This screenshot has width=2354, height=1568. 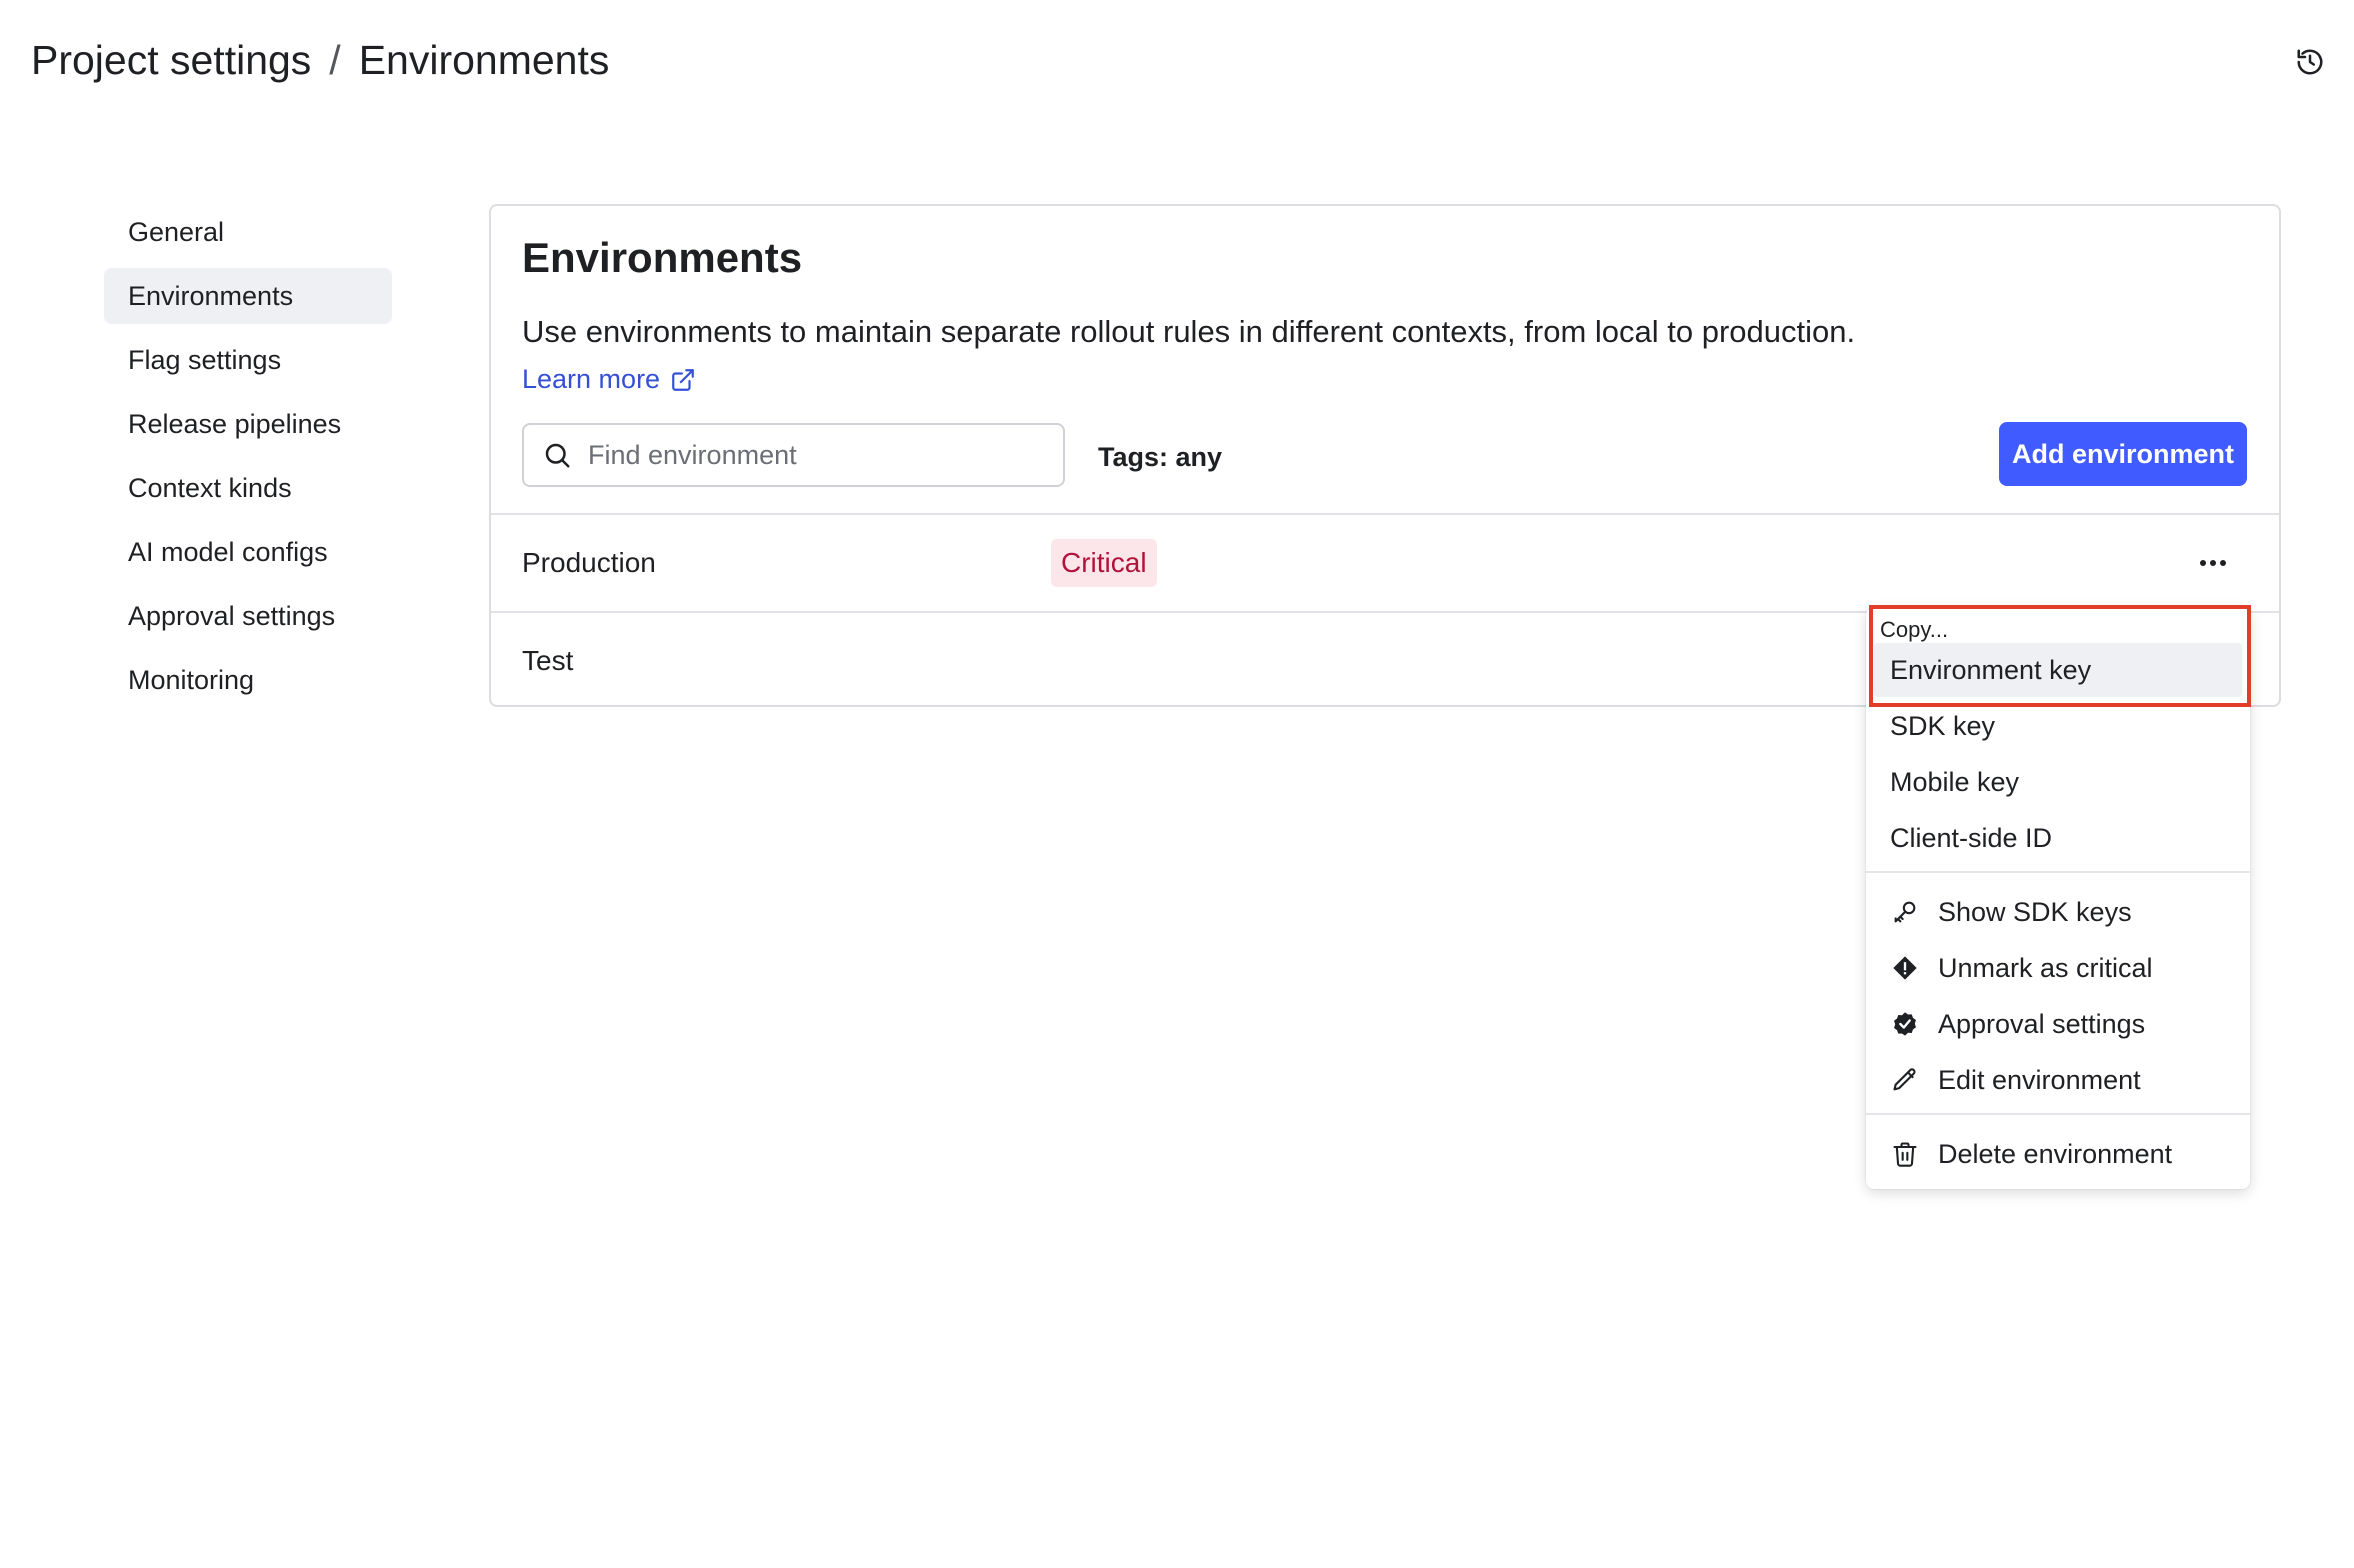 What do you see at coordinates (557, 455) in the screenshot?
I see `search-icon` at bounding box center [557, 455].